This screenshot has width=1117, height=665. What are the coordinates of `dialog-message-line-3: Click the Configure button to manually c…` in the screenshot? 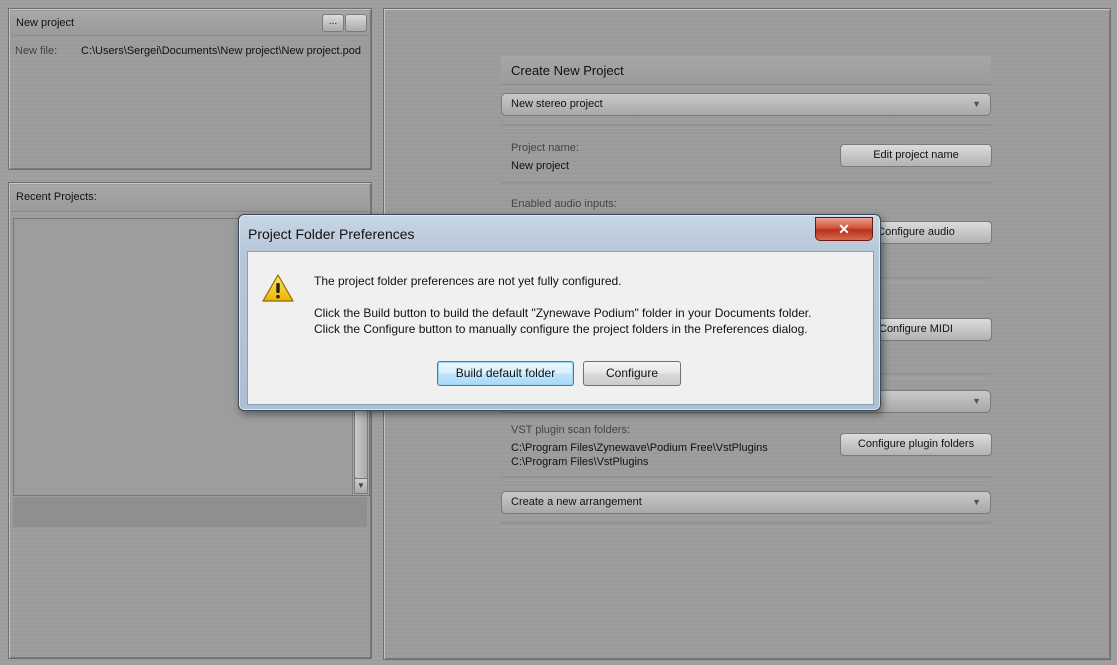 It's located at (561, 329).